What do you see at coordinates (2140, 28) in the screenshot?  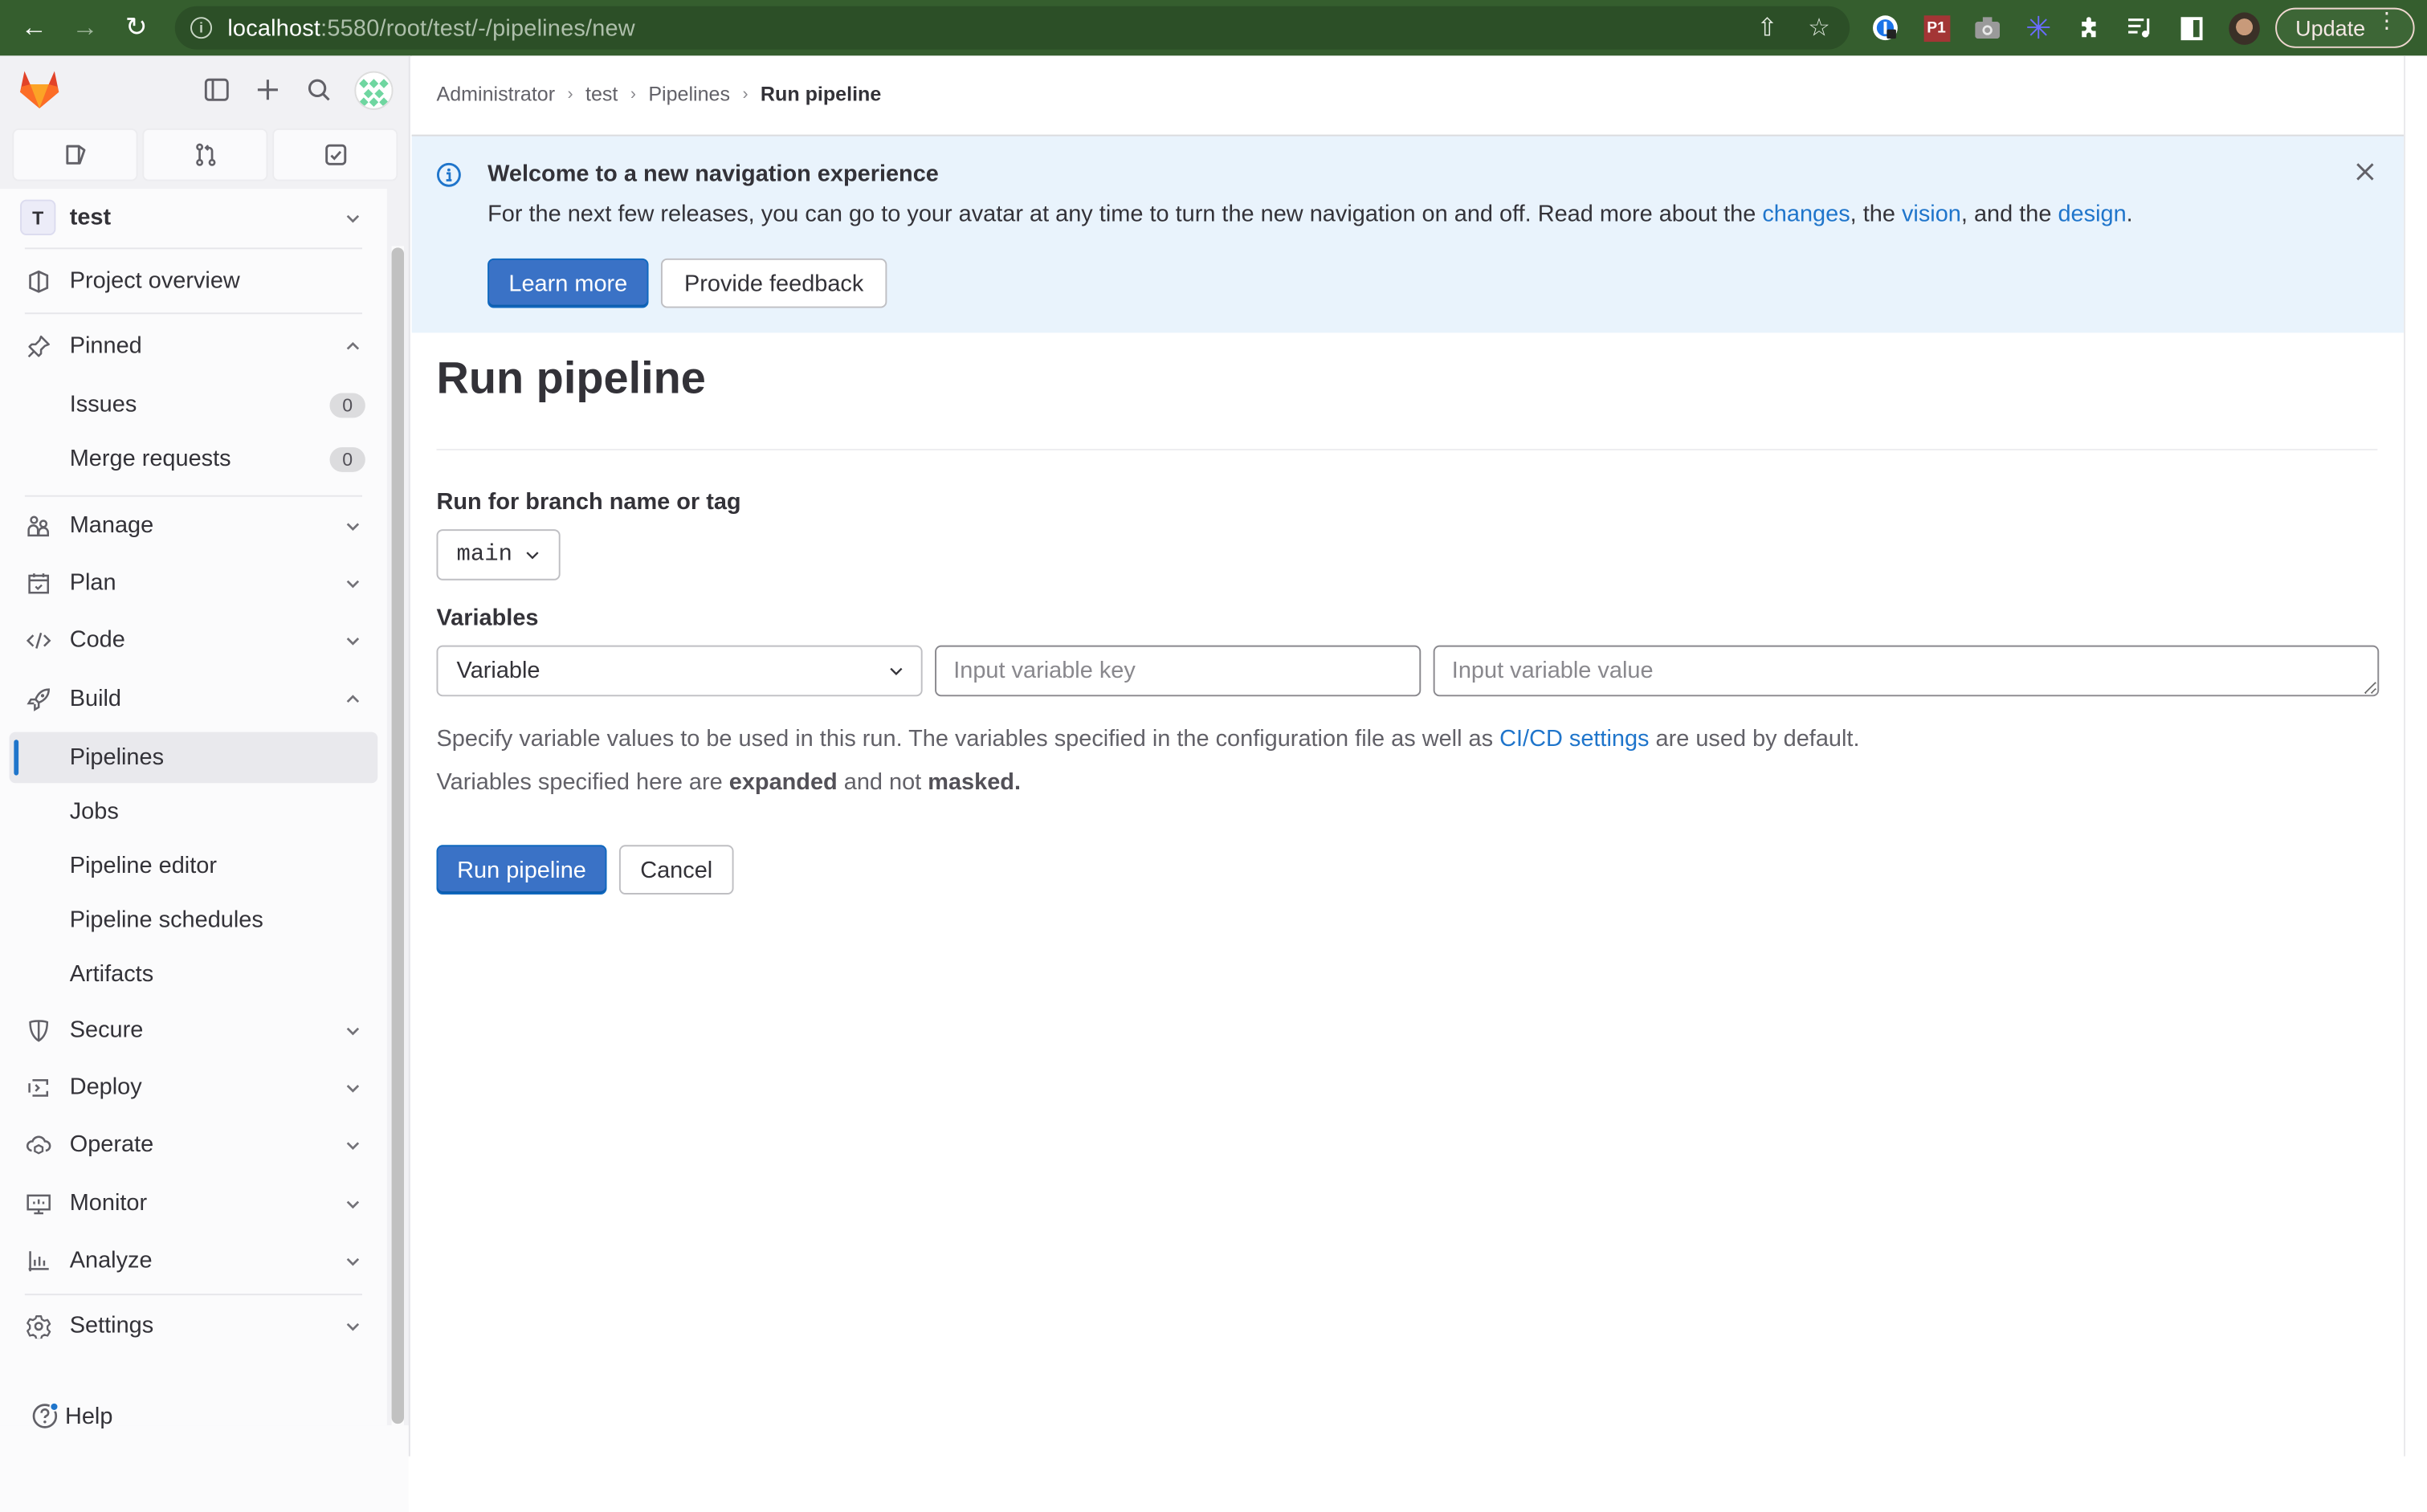 I see `reading-list-icon` at bounding box center [2140, 28].